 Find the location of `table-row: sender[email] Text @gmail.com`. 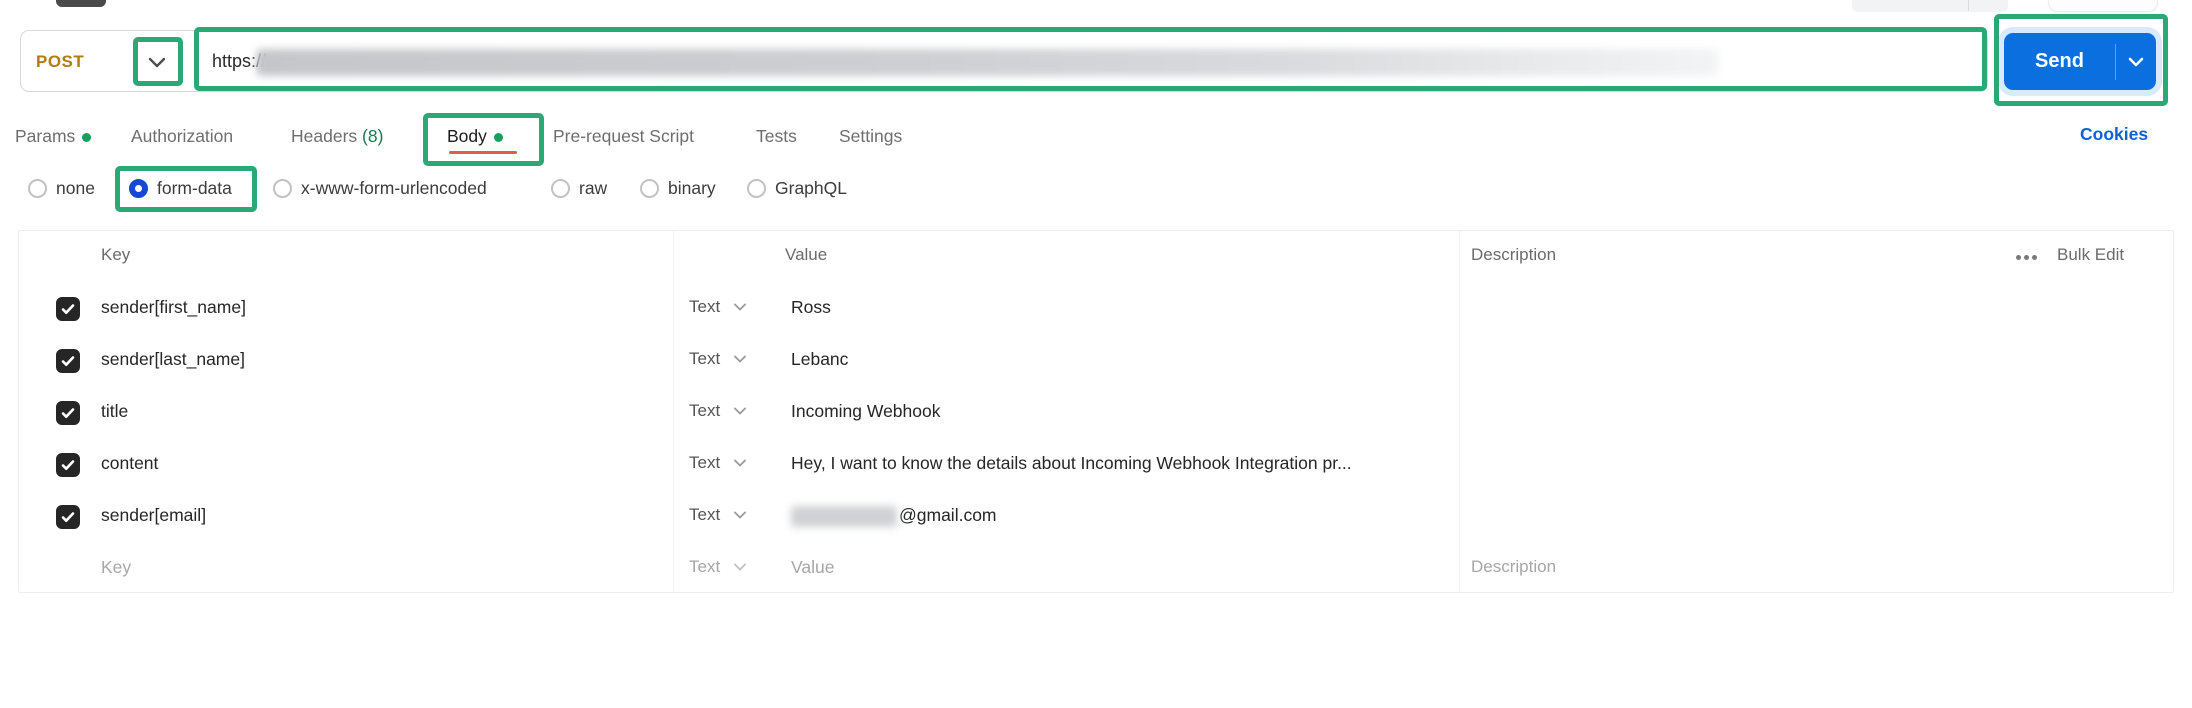

table-row: sender[email] Text @gmail.com is located at coordinates (1096, 516).